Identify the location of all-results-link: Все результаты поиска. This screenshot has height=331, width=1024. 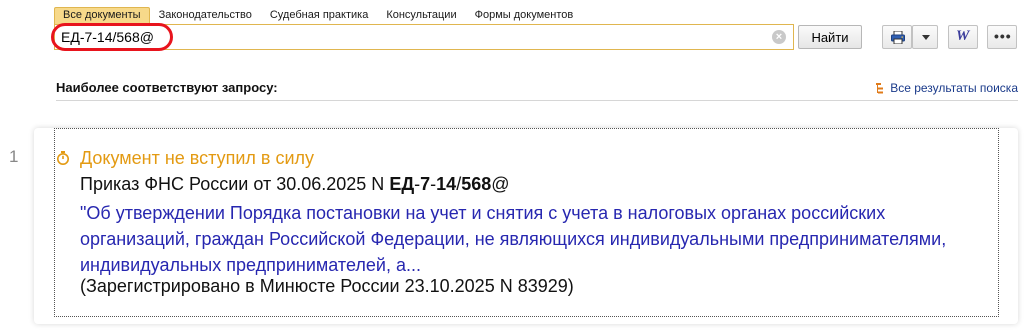
(947, 88).